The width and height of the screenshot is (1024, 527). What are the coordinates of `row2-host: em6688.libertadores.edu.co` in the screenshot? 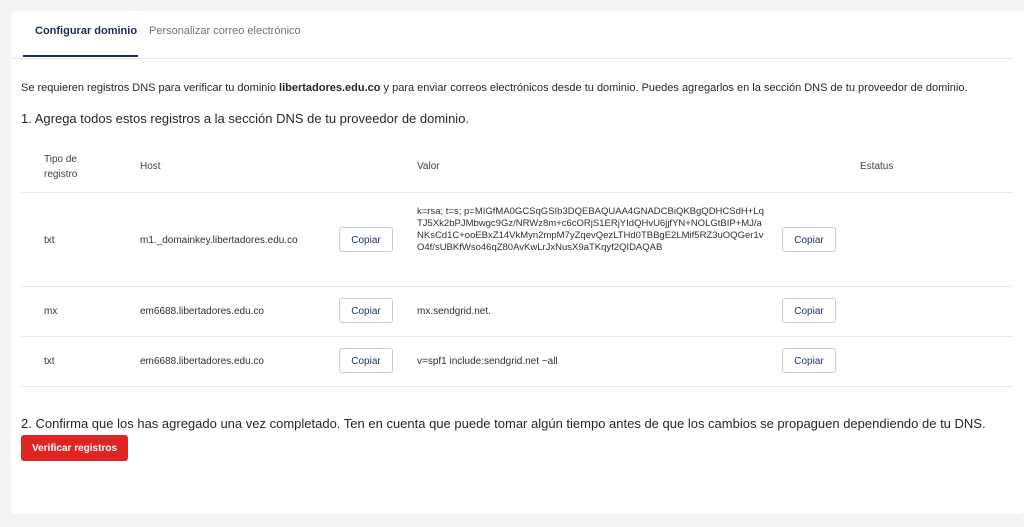 It's located at (202, 311).